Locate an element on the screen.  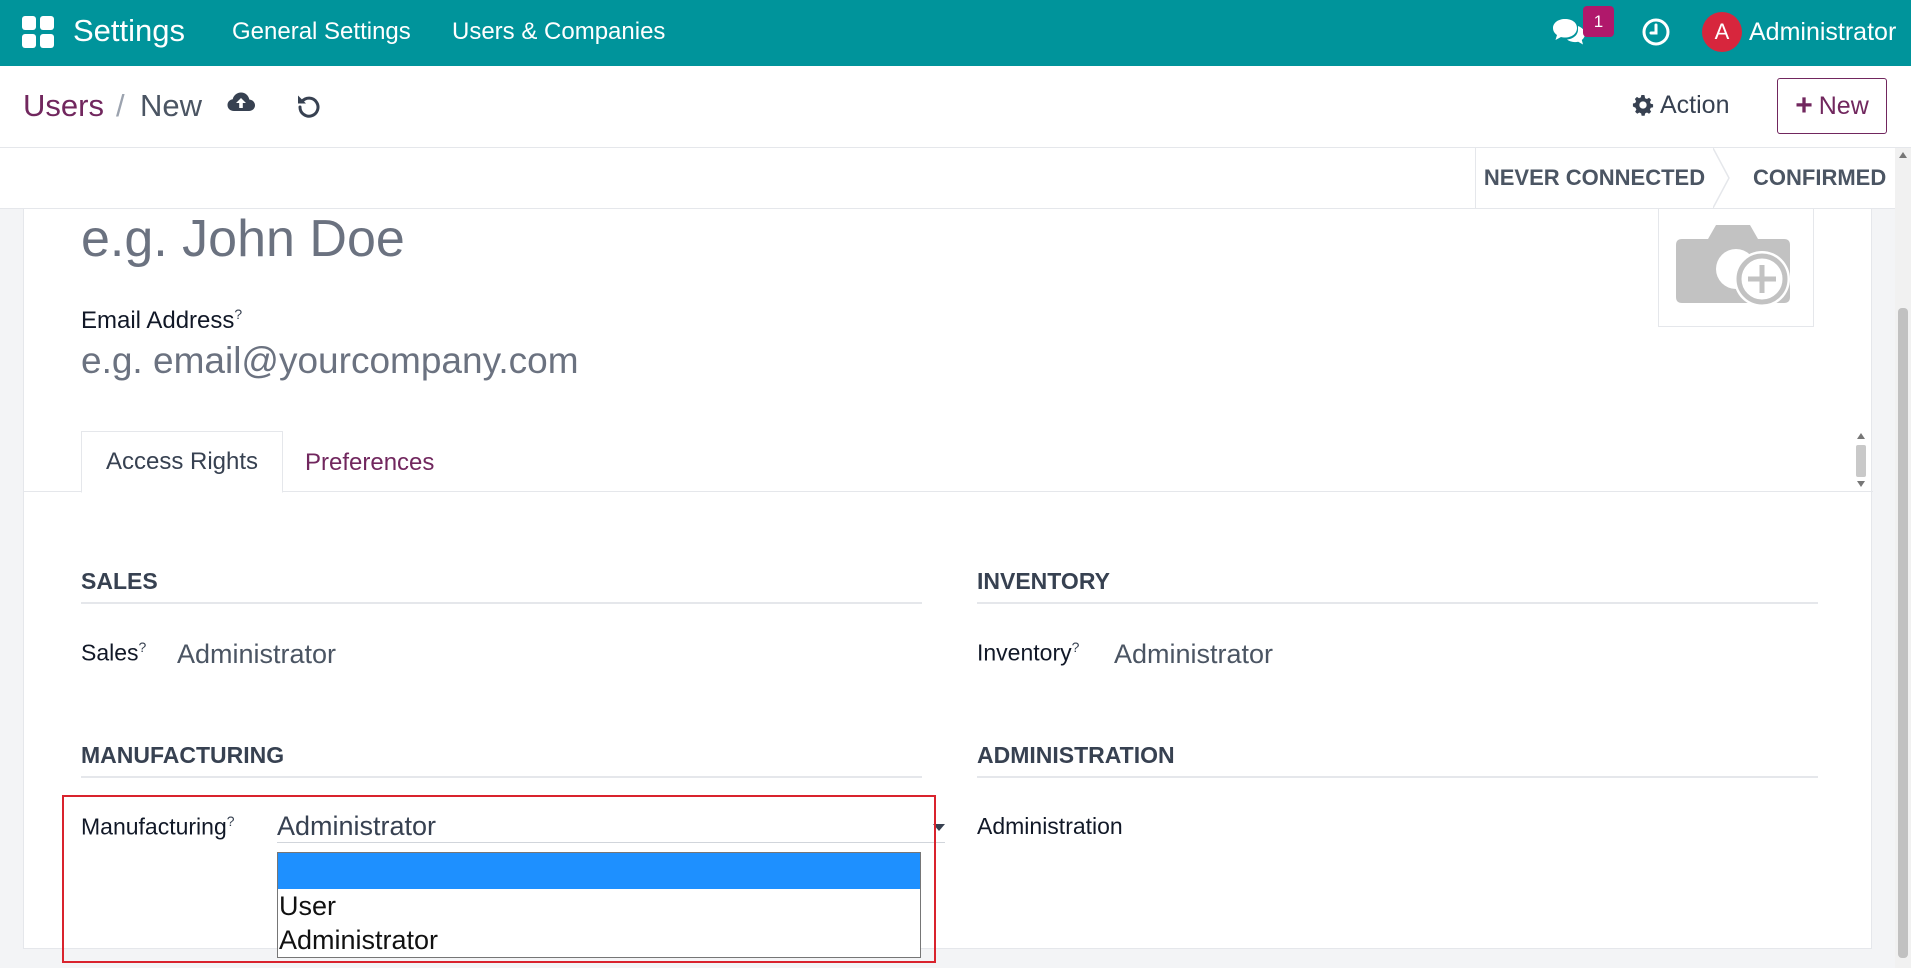
email-label: Email Address? is located at coordinates (162, 320).